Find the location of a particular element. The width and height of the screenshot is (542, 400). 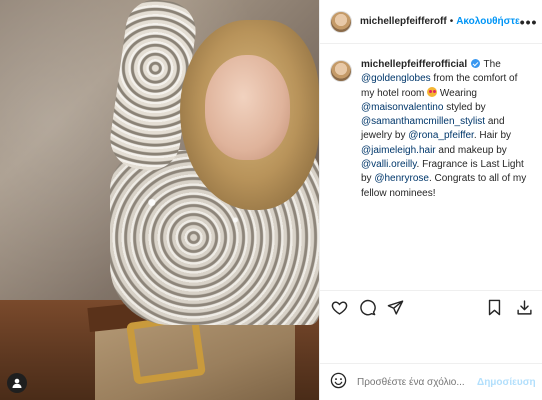

share-send-icon is located at coordinates (395, 308).